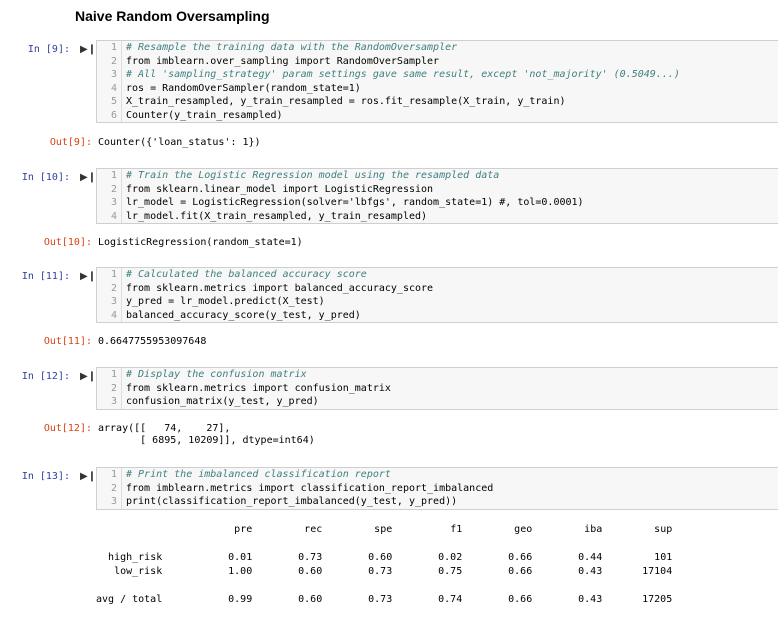 This screenshot has width=778, height=626. Describe the element at coordinates (450, 557) in the screenshot. I see `report-cell: 0.02` at that location.